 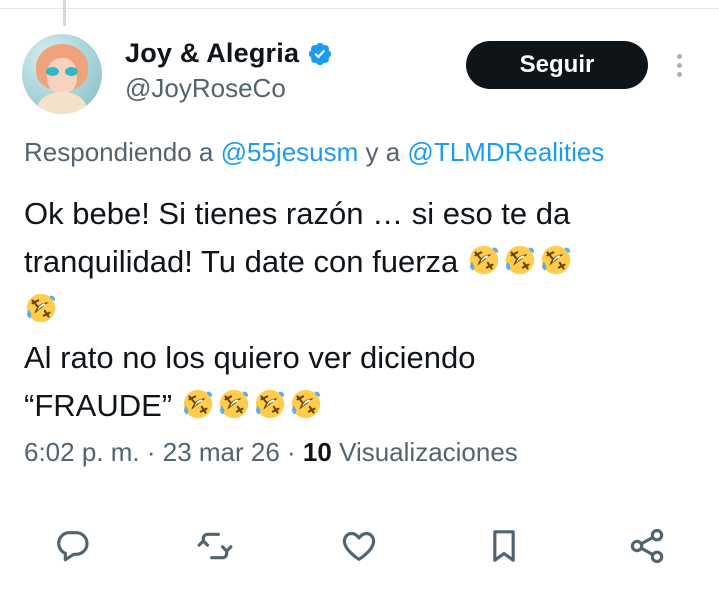 I want to click on thread-line, so click(x=64, y=13).